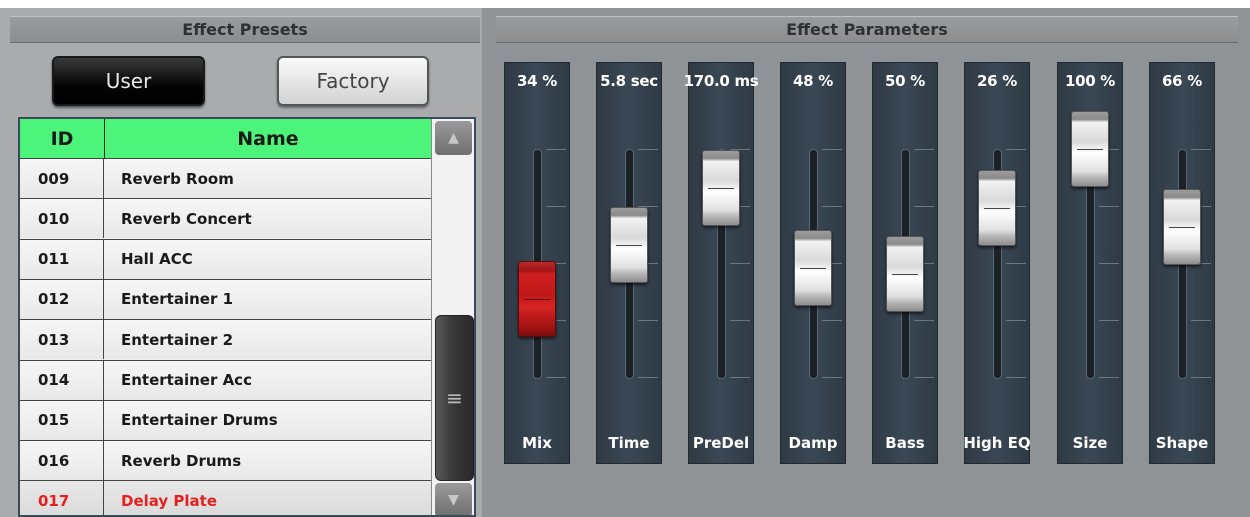 The height and width of the screenshot is (517, 1250). What do you see at coordinates (1090, 263) in the screenshot?
I see `fader-size: 100 % Size` at bounding box center [1090, 263].